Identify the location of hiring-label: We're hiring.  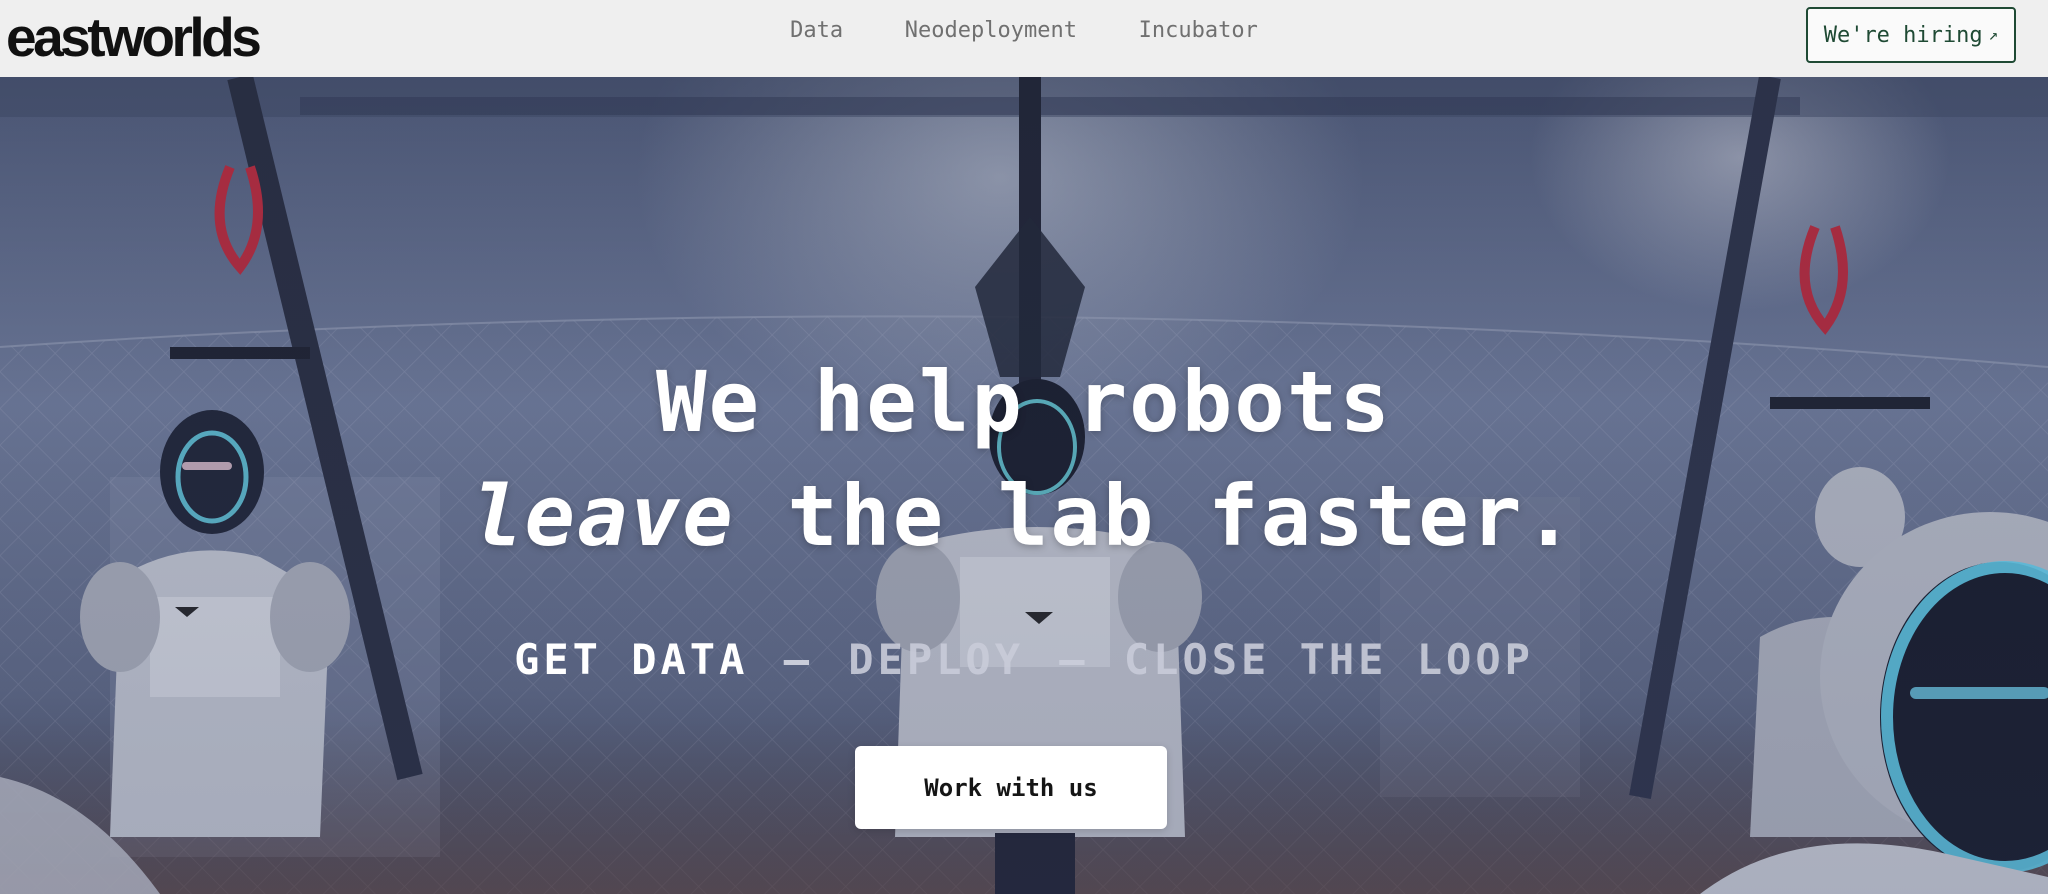
(1903, 35).